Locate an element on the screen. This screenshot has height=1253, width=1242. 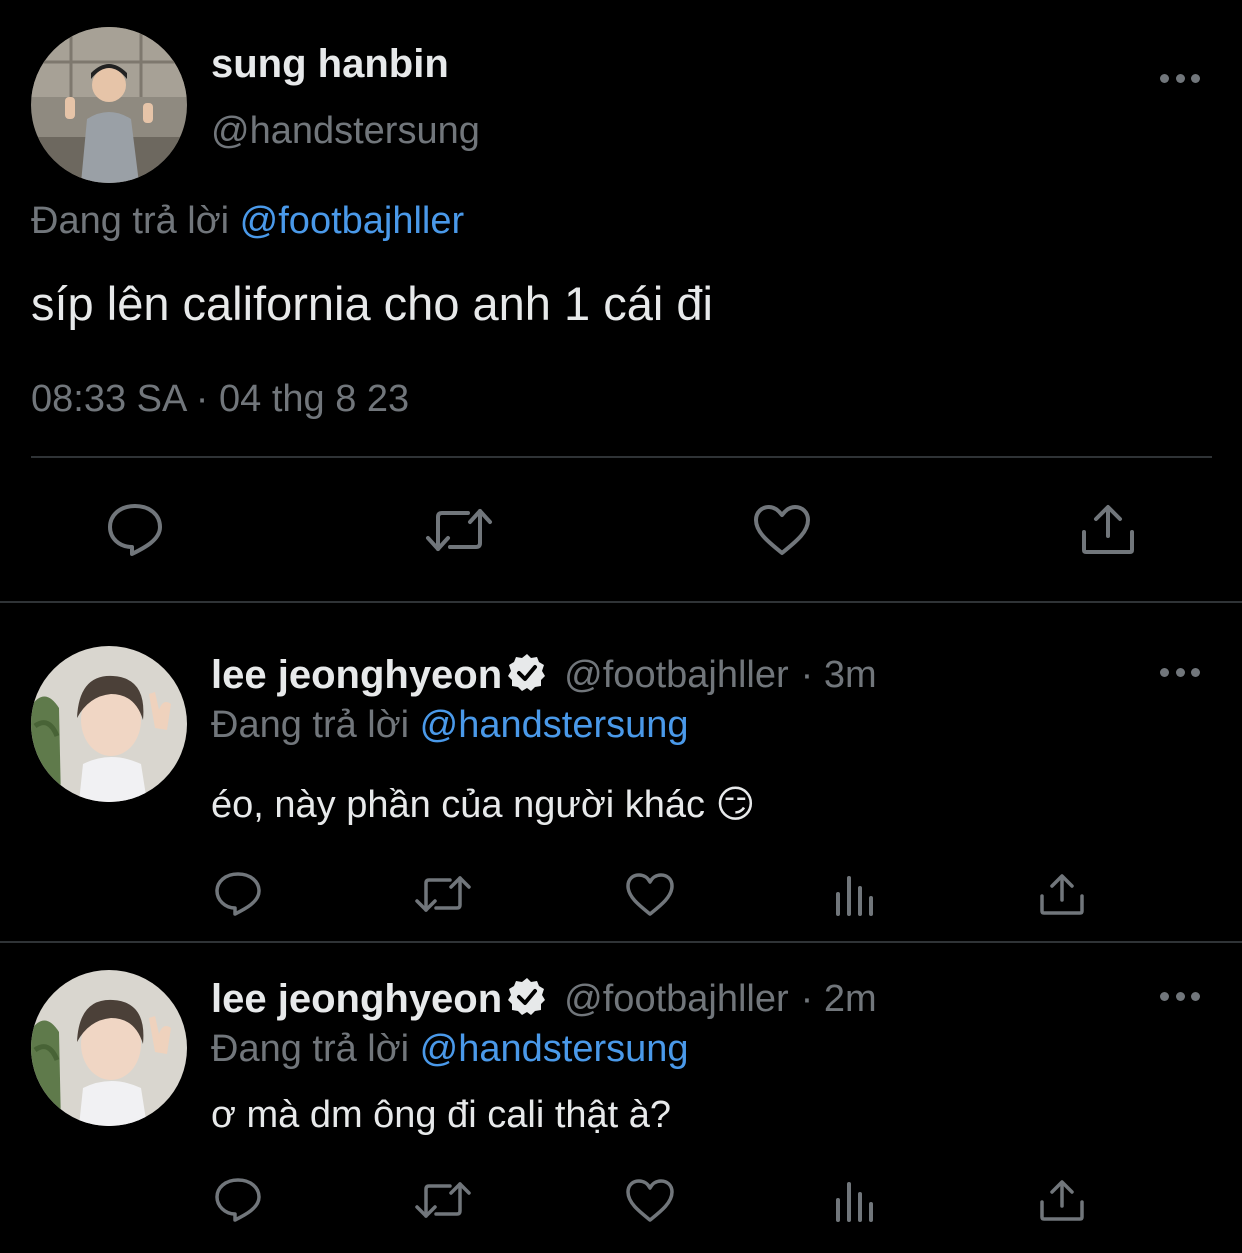
replying-to-mention: @footbajhller is located at coordinates (352, 221).